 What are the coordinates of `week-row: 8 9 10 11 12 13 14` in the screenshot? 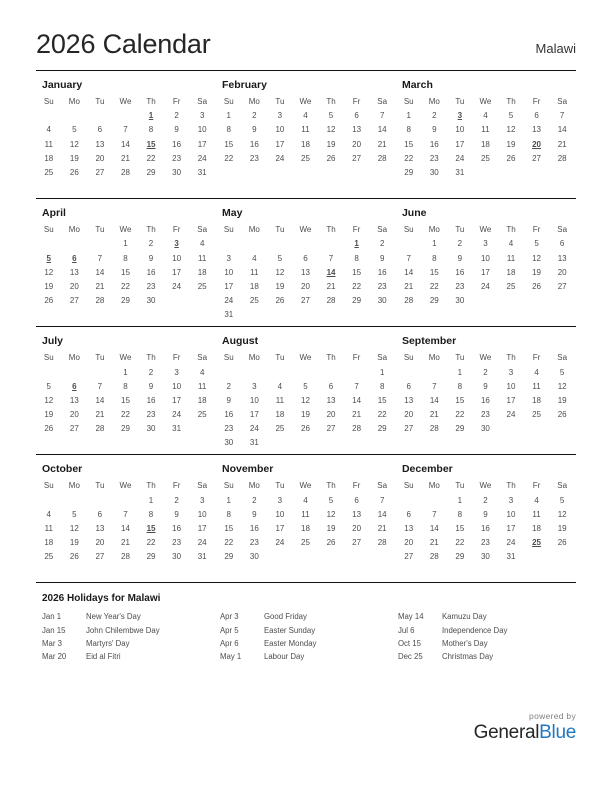 It's located at (485, 130).